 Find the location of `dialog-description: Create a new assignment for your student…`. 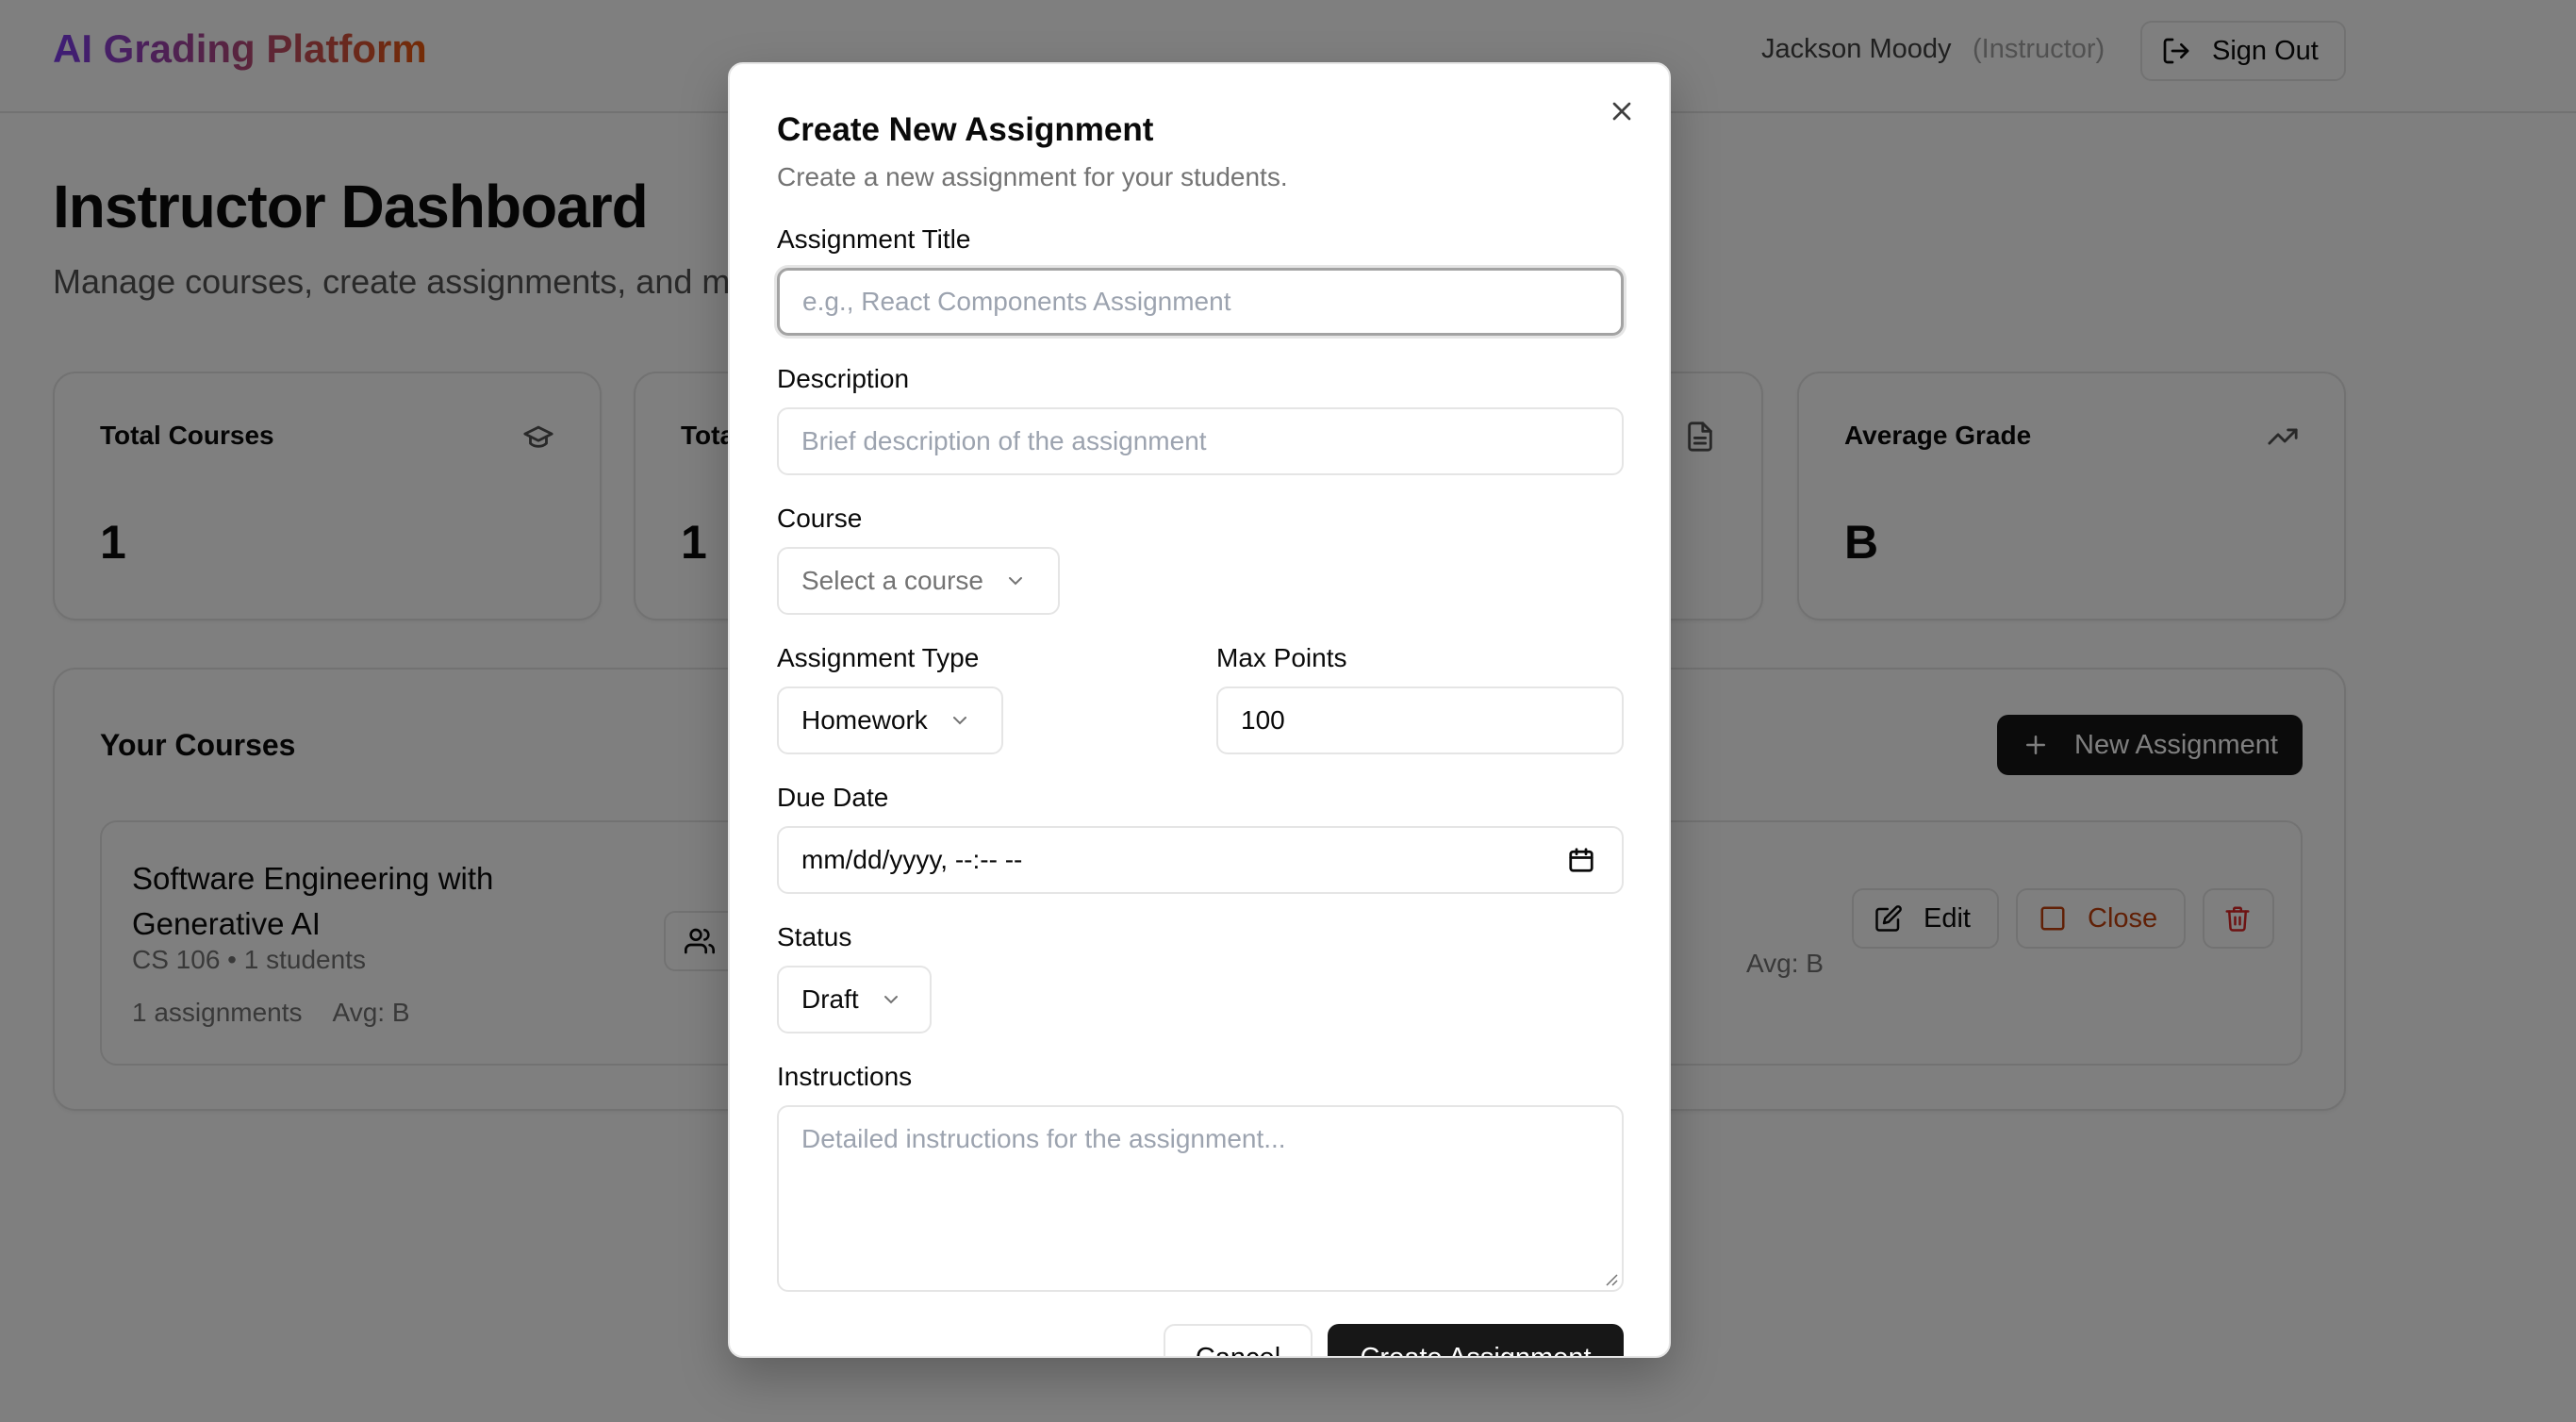

dialog-description: Create a new assignment for your student… is located at coordinates (1032, 176).